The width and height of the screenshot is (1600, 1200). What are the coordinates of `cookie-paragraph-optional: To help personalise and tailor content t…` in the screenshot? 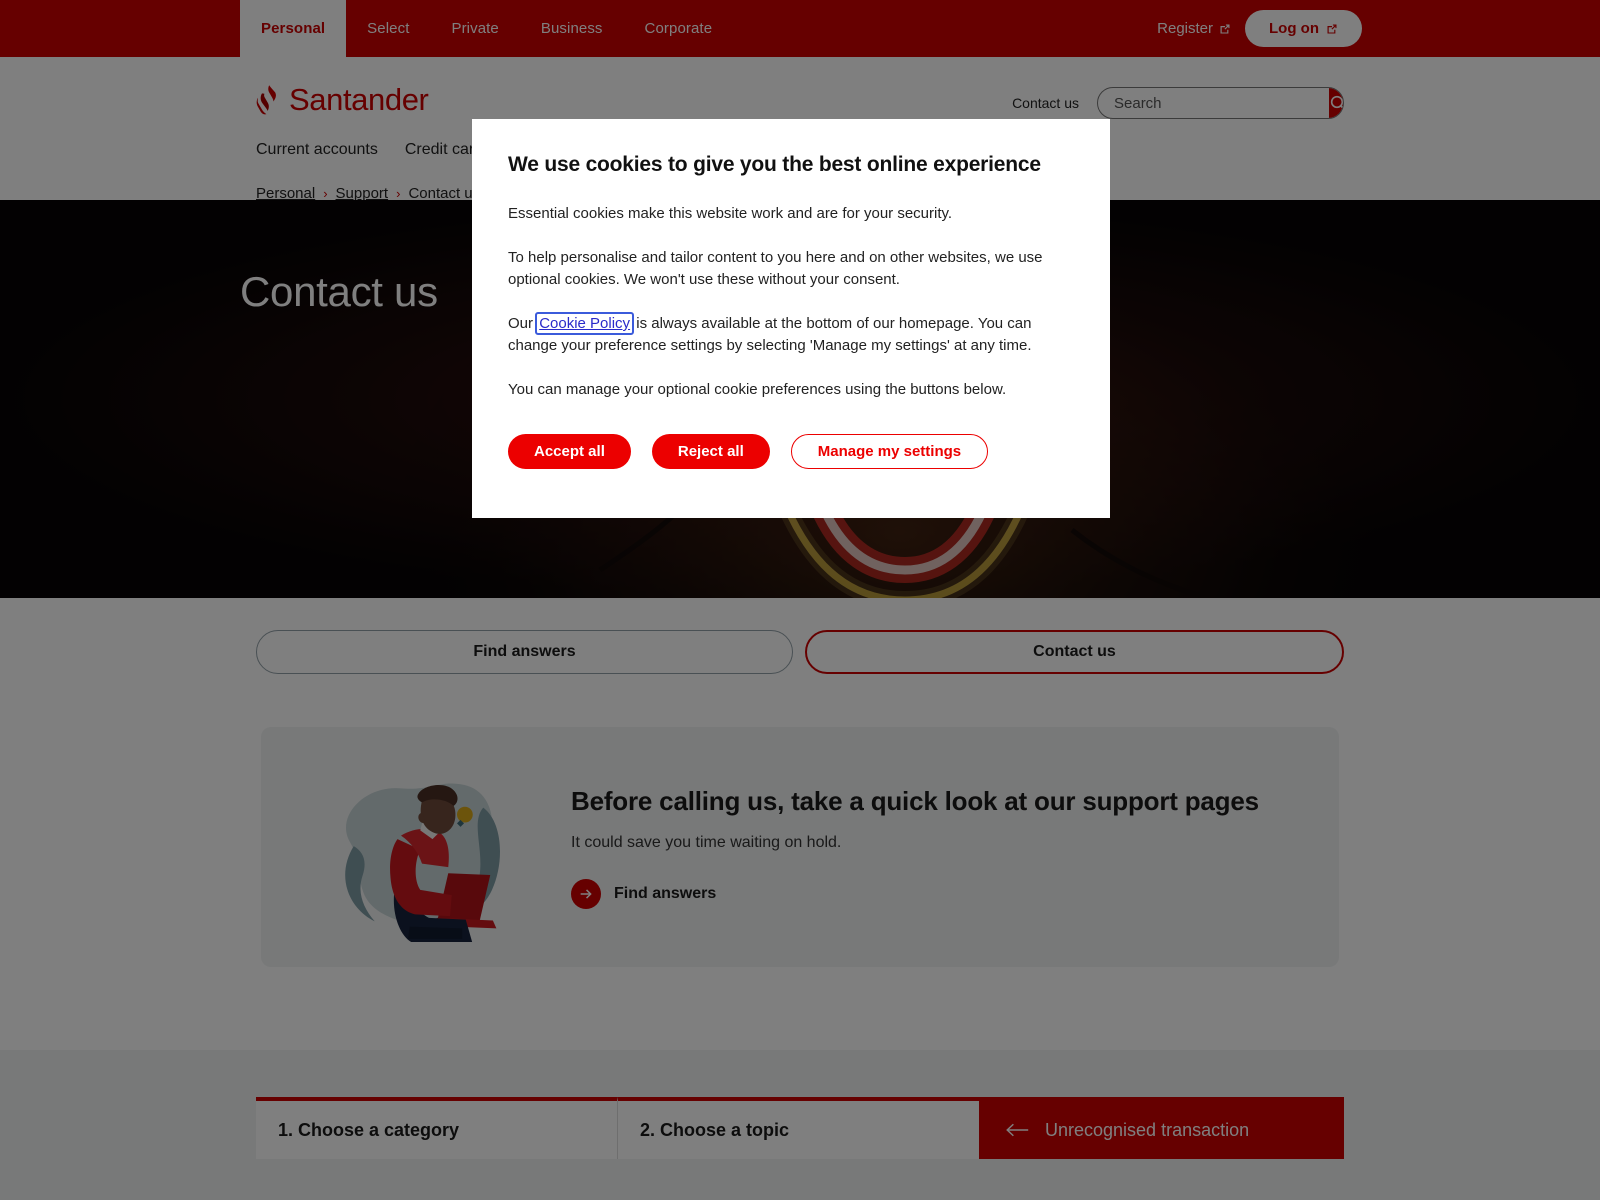 It's located at (775, 268).